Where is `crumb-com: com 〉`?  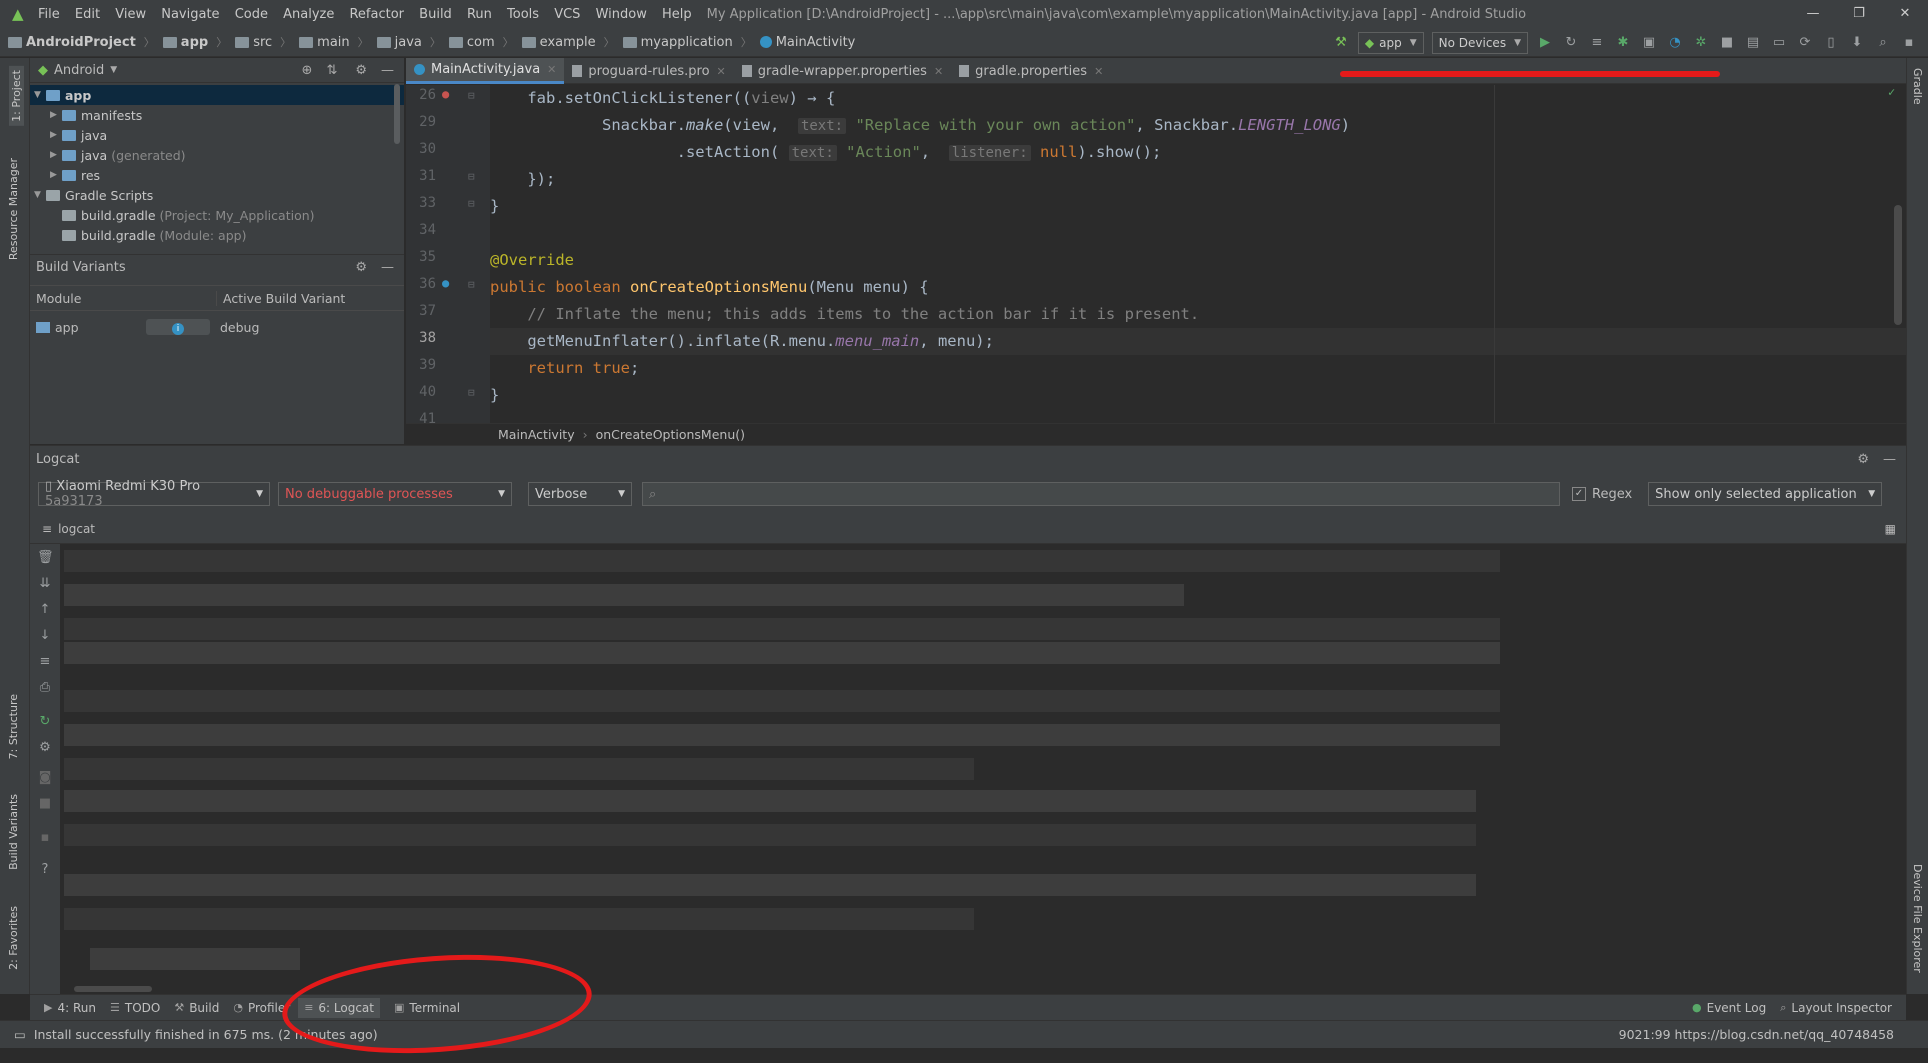
crumb-com: com 〉 is located at coordinates (481, 42).